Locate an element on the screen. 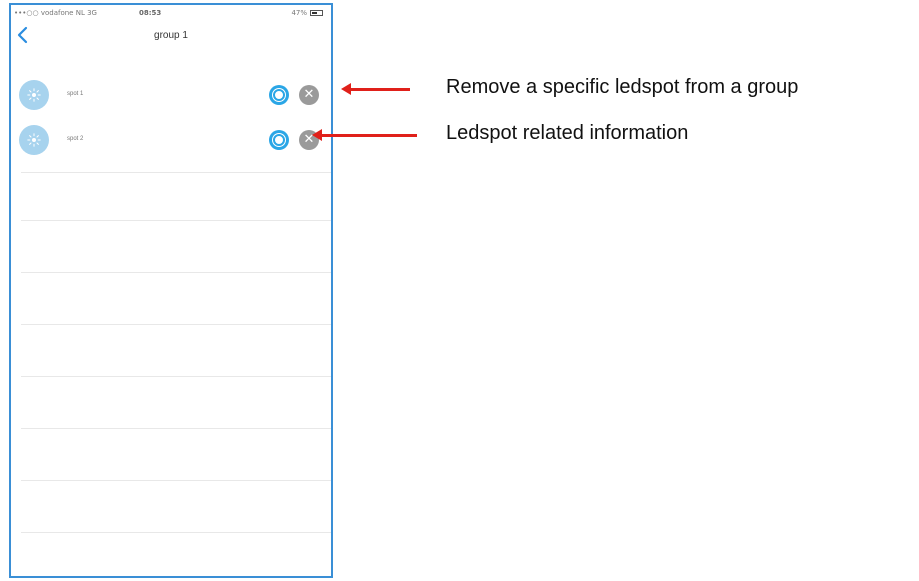 Image resolution: width=919 pixels, height=581 pixels. battery-indicator: 47% is located at coordinates (307, 13).